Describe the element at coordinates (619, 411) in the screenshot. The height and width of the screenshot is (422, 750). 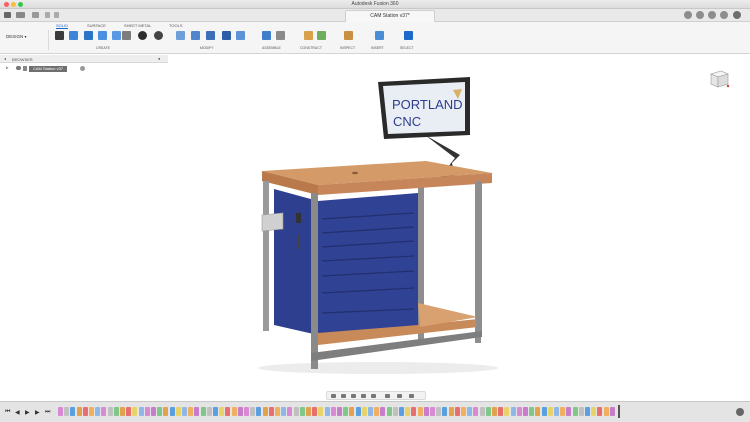
I see `timeline-marker` at that location.